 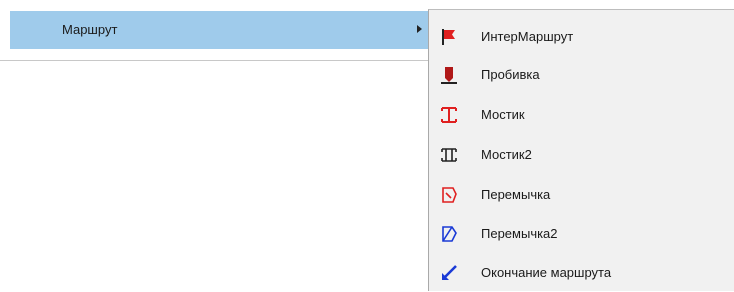 What do you see at coordinates (449, 115) in the screenshot?
I see `bridge-red-icon` at bounding box center [449, 115].